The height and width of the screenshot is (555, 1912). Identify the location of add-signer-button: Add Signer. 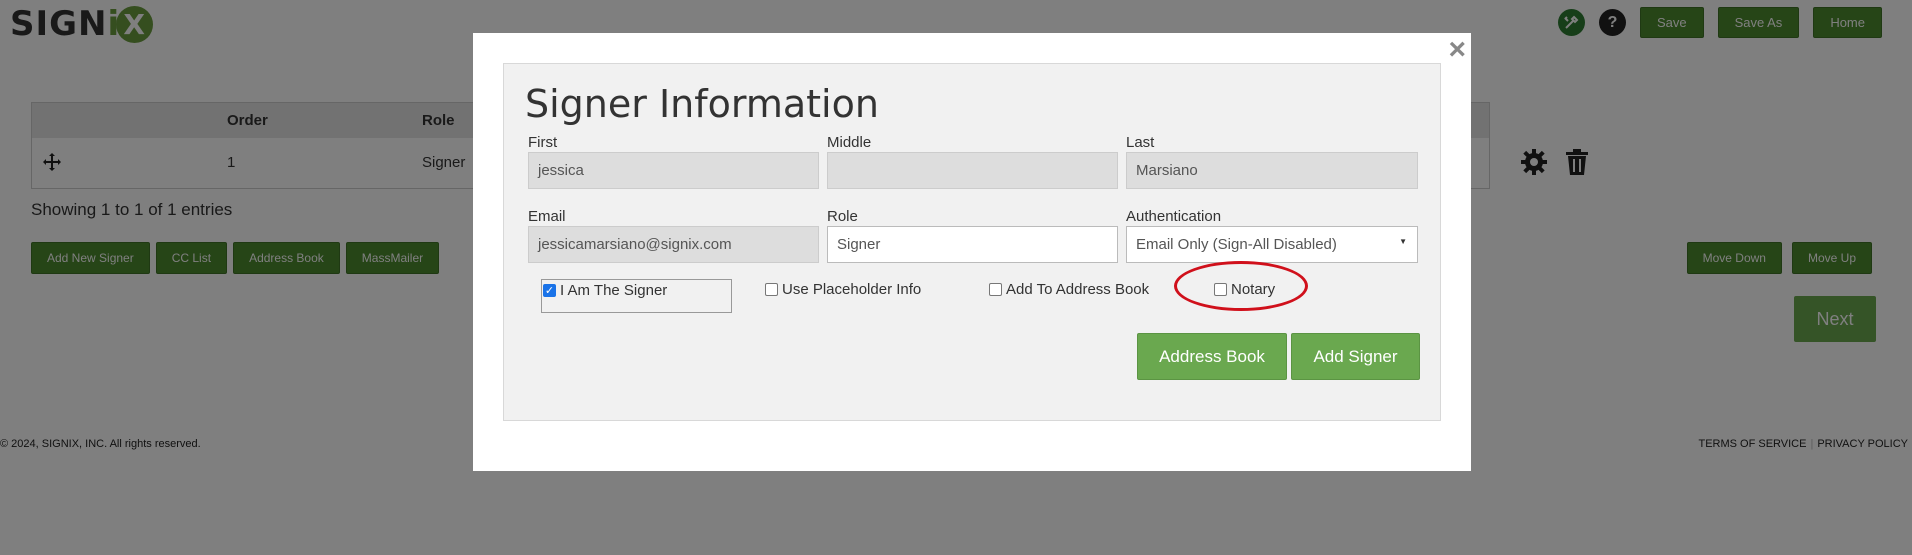
(1355, 356).